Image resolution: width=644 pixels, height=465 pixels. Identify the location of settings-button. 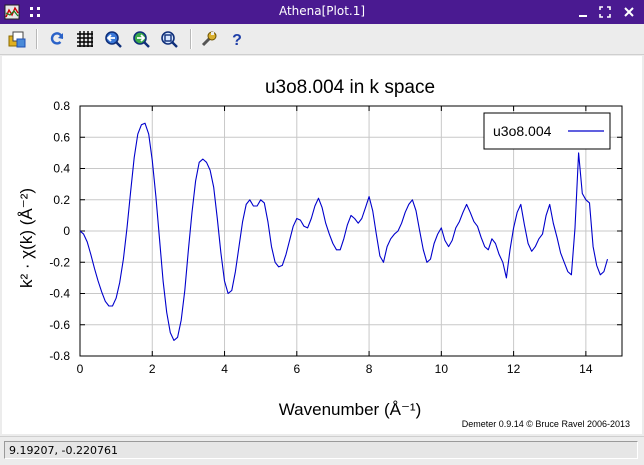
(209, 39).